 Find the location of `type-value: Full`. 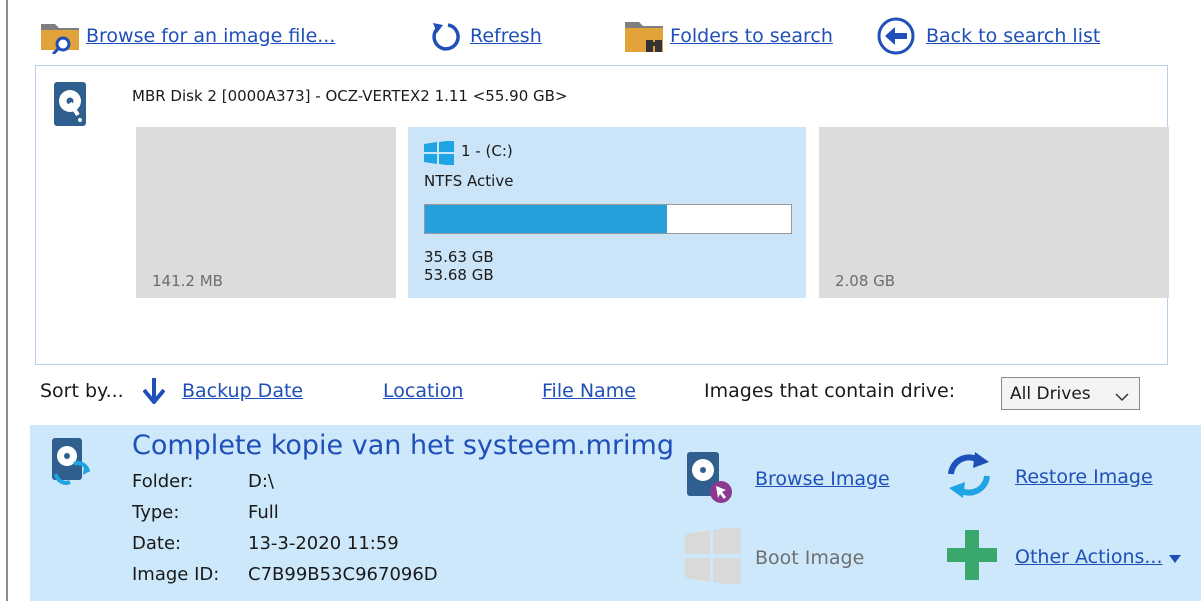

type-value: Full is located at coordinates (263, 512).